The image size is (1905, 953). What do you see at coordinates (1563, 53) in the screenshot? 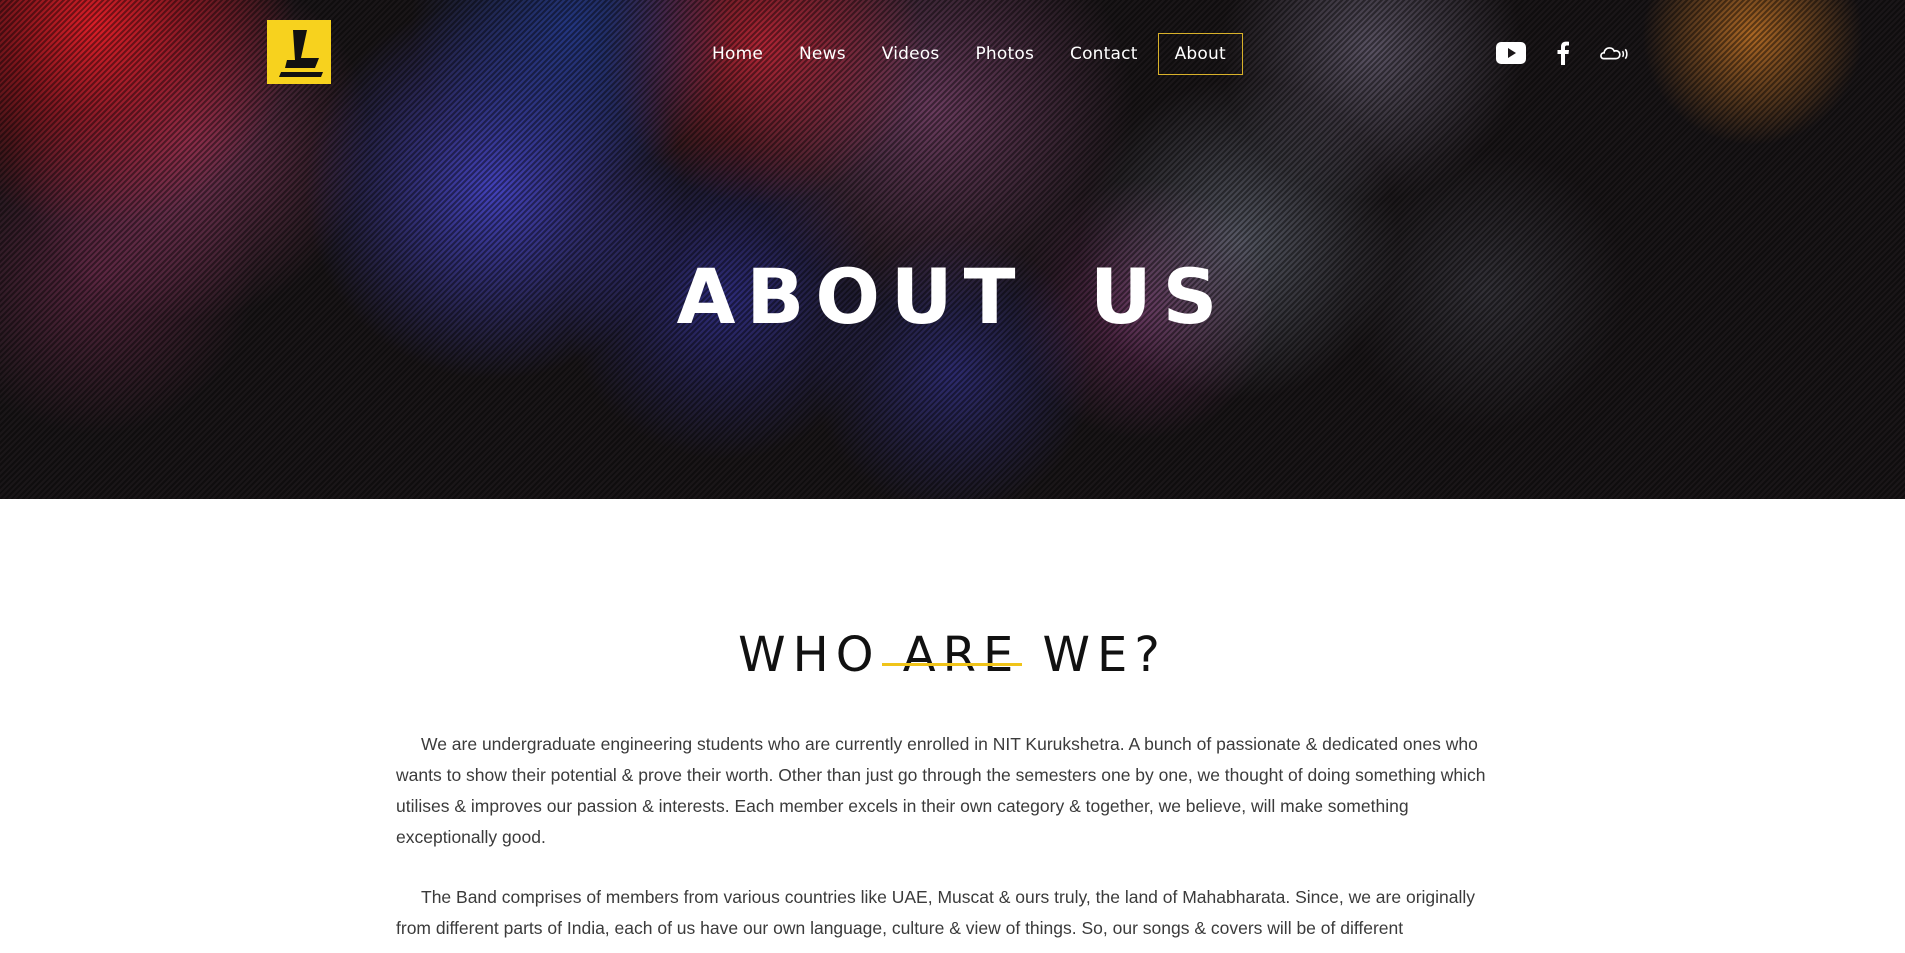
I see `facebook-icon` at bounding box center [1563, 53].